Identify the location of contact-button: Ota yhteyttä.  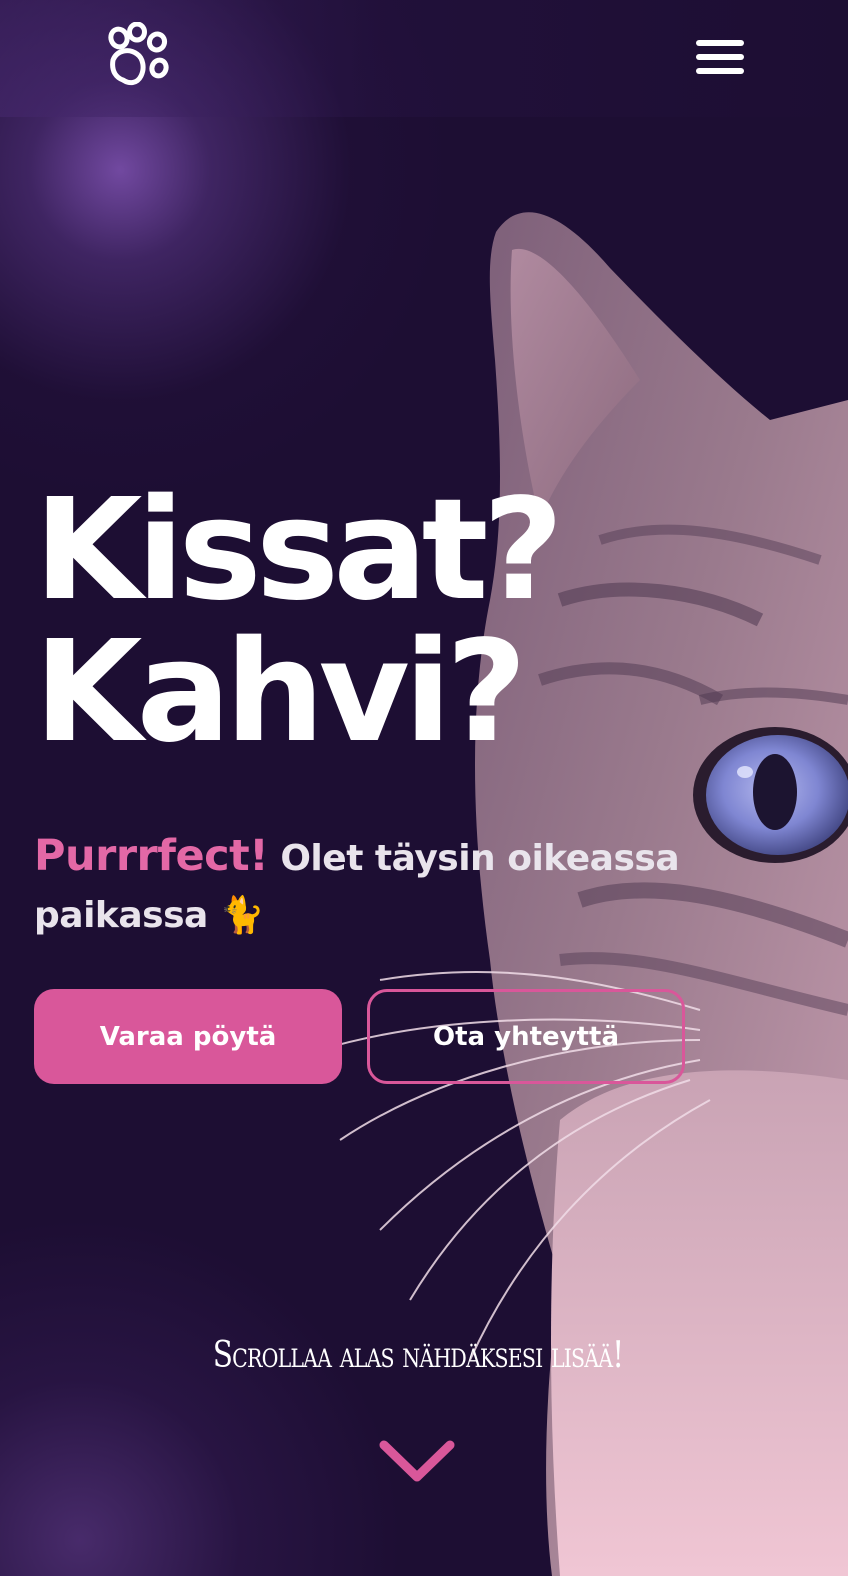
(526, 1036).